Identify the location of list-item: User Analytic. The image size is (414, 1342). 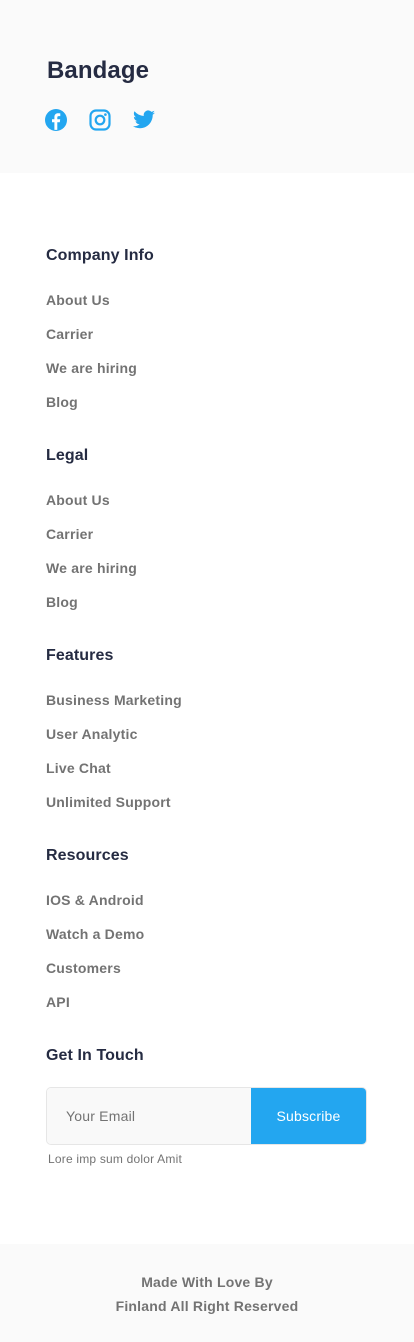
(211, 739).